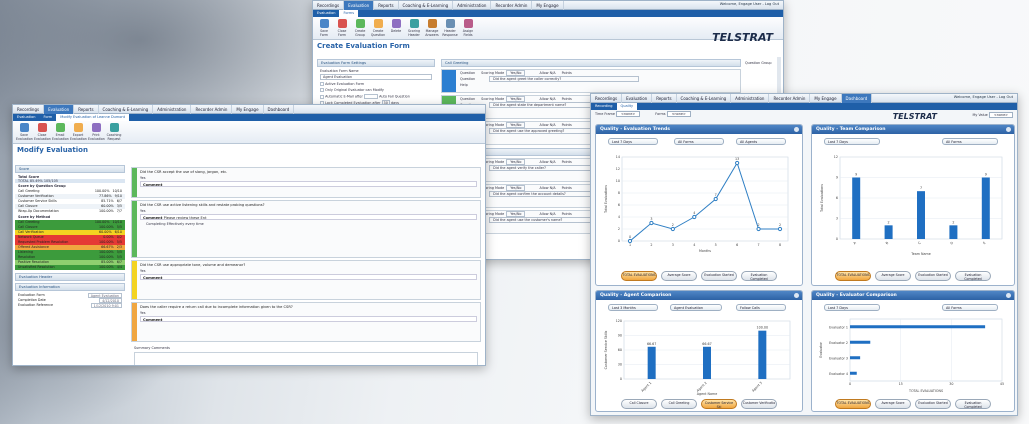 This screenshot has height=424, width=1029. What do you see at coordinates (42, 132) in the screenshot?
I see `ribbon-close-evaluation-button: Close Evaluation` at bounding box center [42, 132].